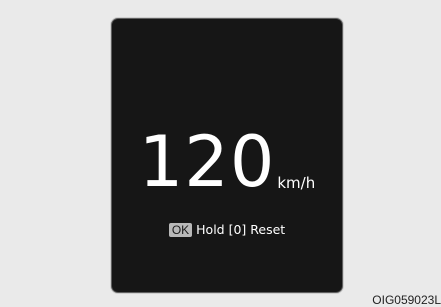 The width and height of the screenshot is (441, 307). Describe the element at coordinates (241, 229) in the screenshot. I see `reset-instruction-text: Hold [0] Reset` at that location.